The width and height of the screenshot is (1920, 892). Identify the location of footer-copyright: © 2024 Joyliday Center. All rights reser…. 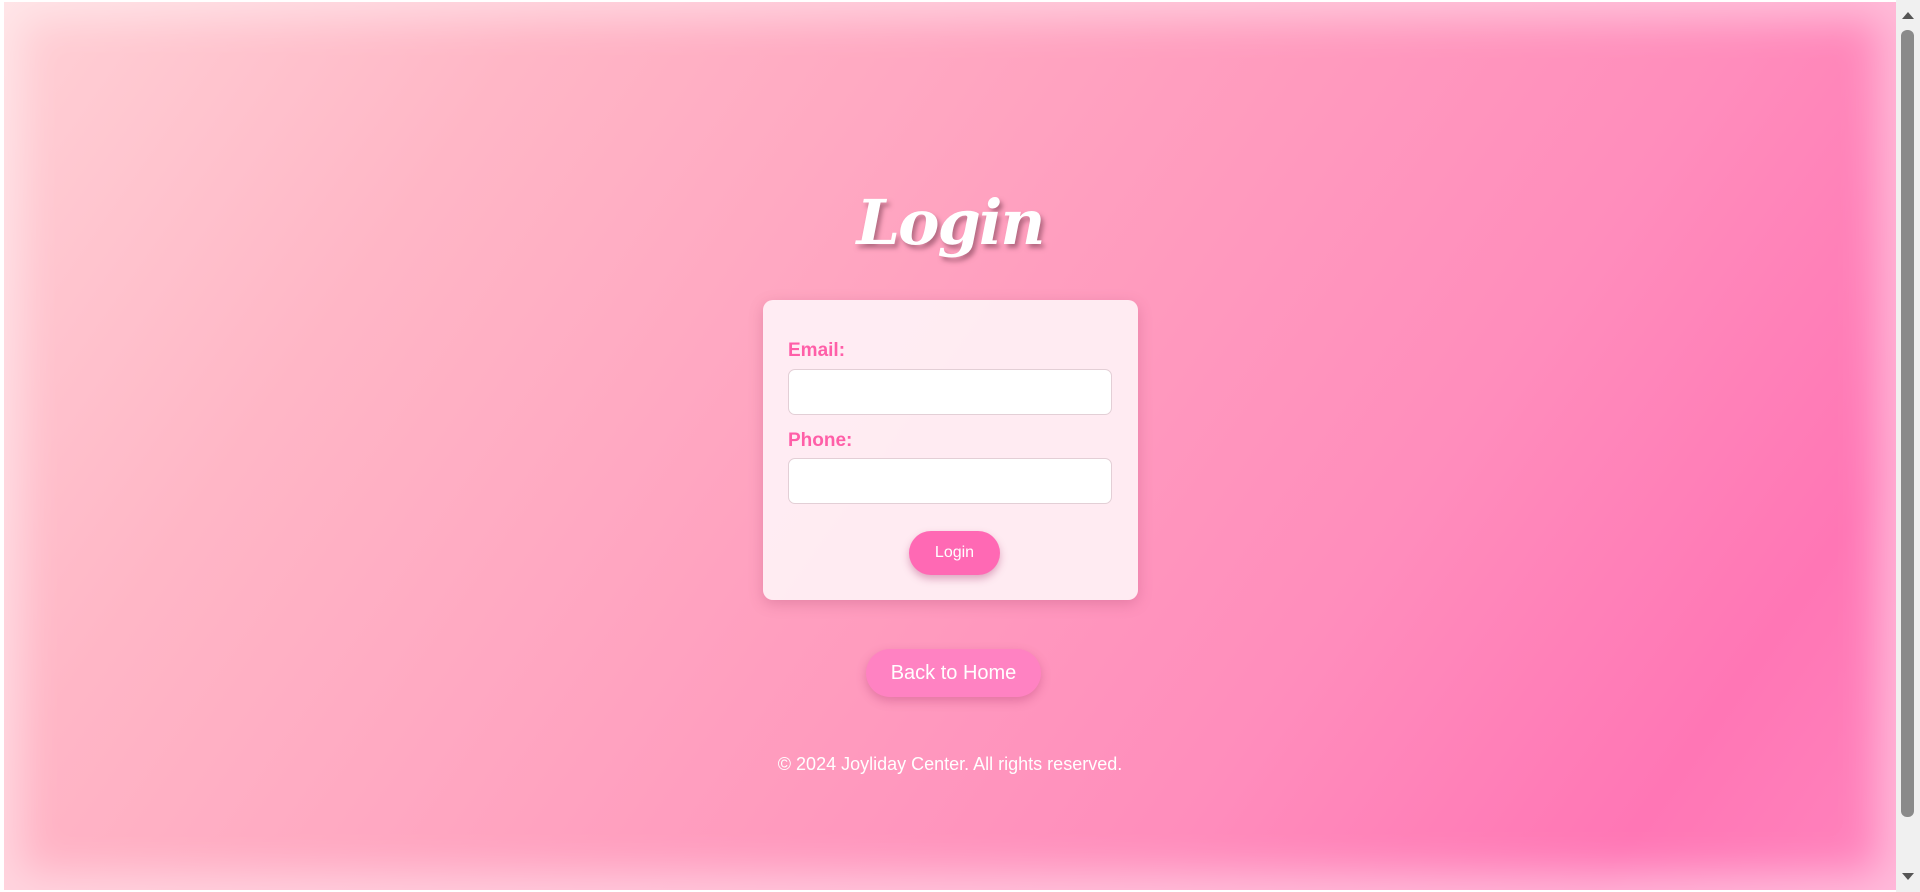
(950, 764).